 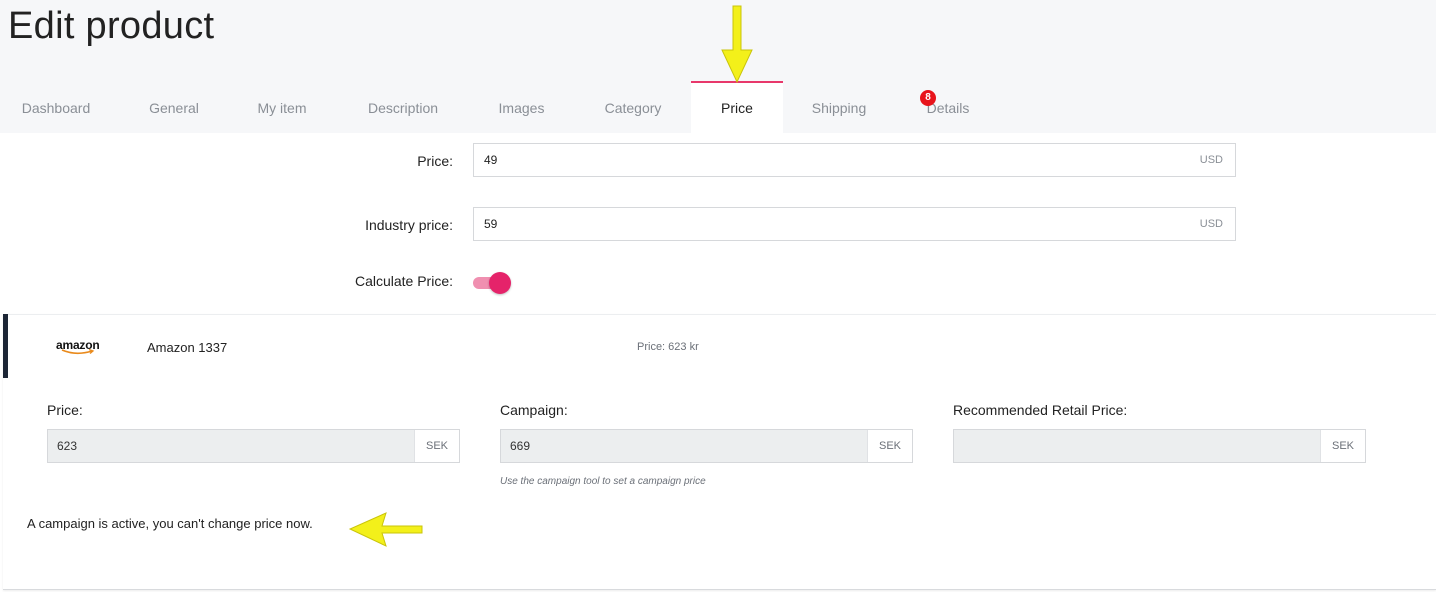 I want to click on price-input: 49 USD, so click(x=854, y=160).